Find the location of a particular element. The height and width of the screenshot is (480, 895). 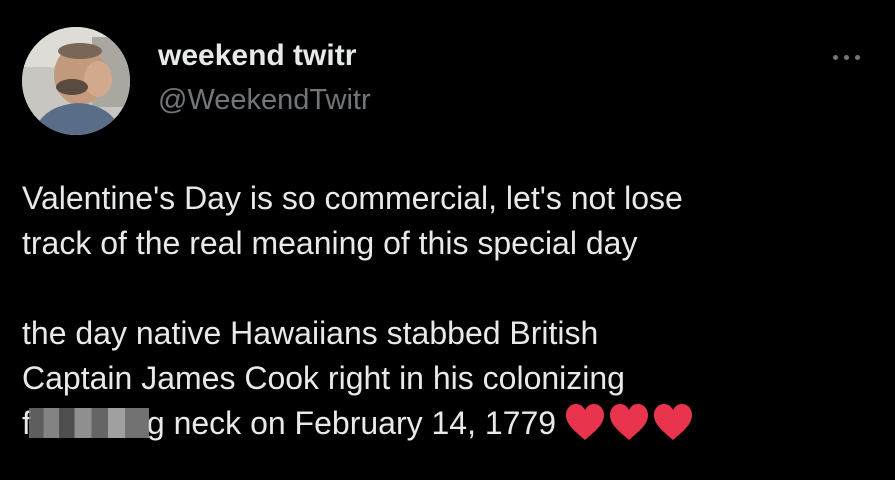

more-options-button is located at coordinates (846, 57).